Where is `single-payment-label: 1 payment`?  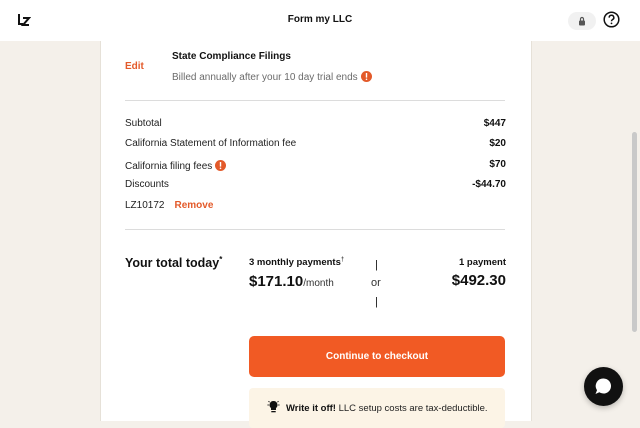
single-payment-label: 1 payment is located at coordinates (482, 262).